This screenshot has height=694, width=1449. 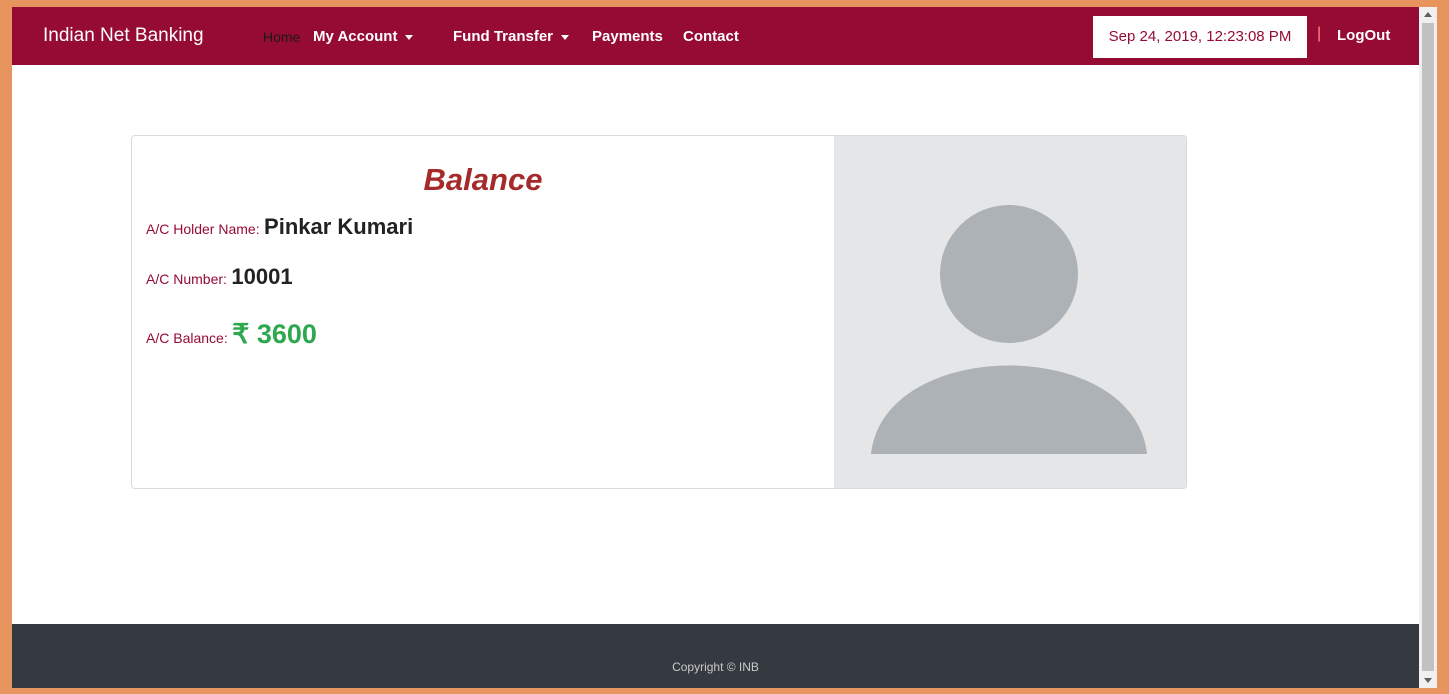 I want to click on account-balance-row: A/C Balance: ₹ 3600, so click(x=231, y=334).